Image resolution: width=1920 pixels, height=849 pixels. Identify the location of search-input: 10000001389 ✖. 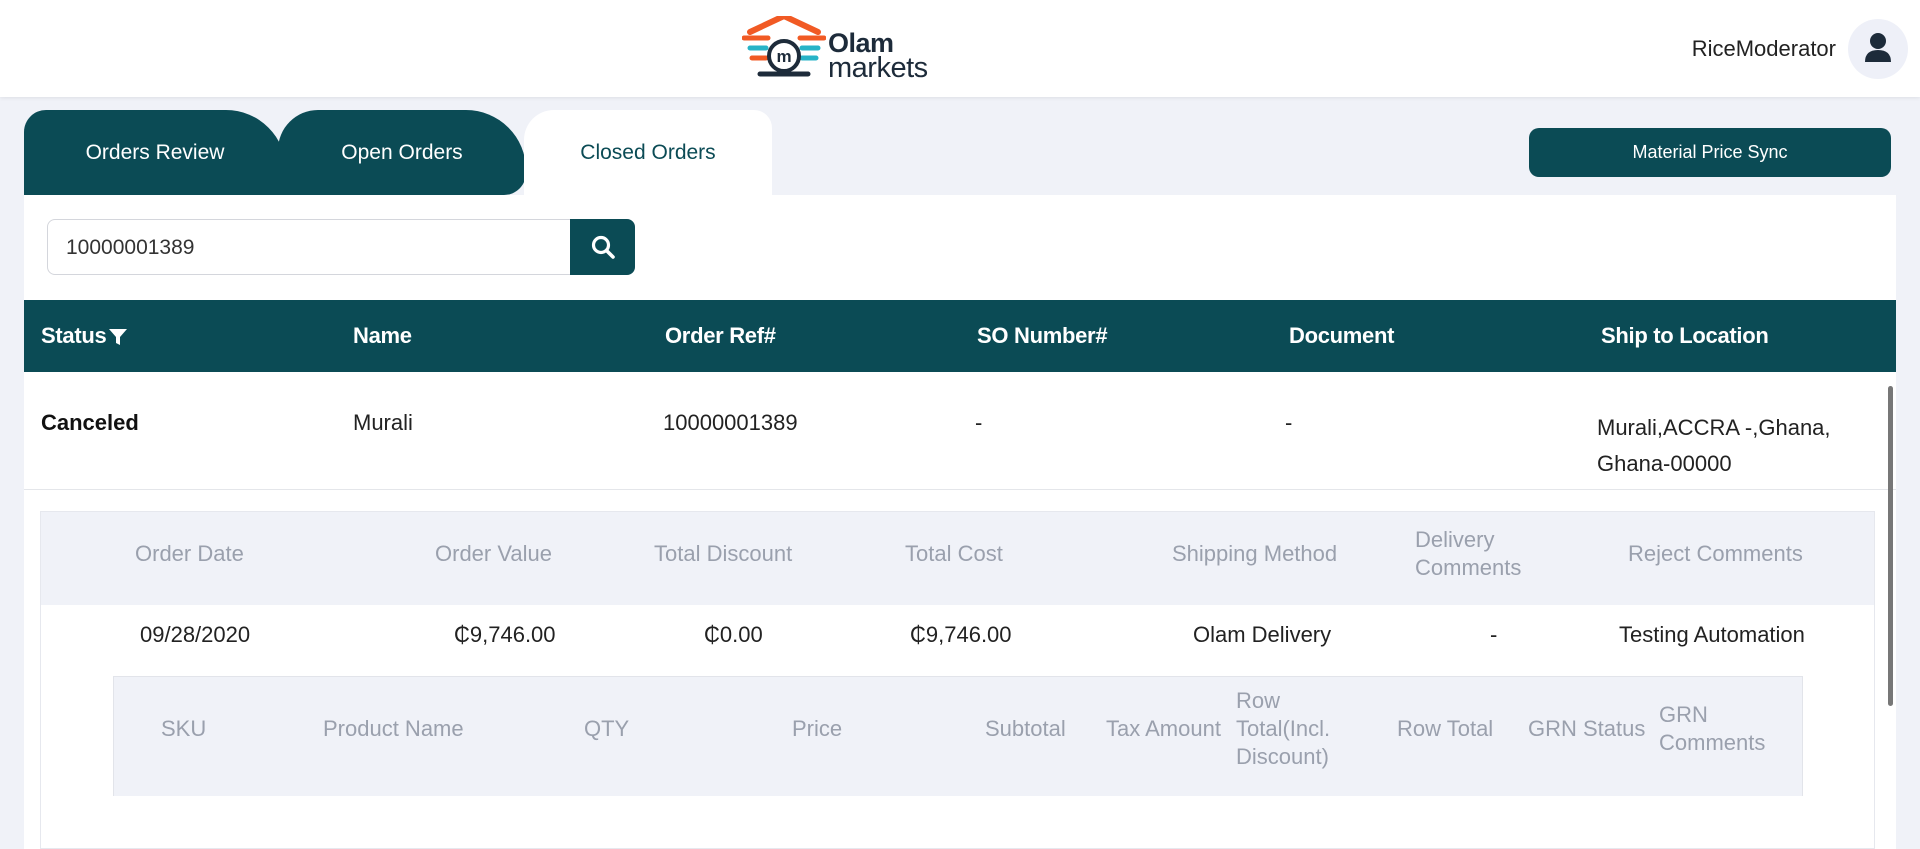
(320, 247).